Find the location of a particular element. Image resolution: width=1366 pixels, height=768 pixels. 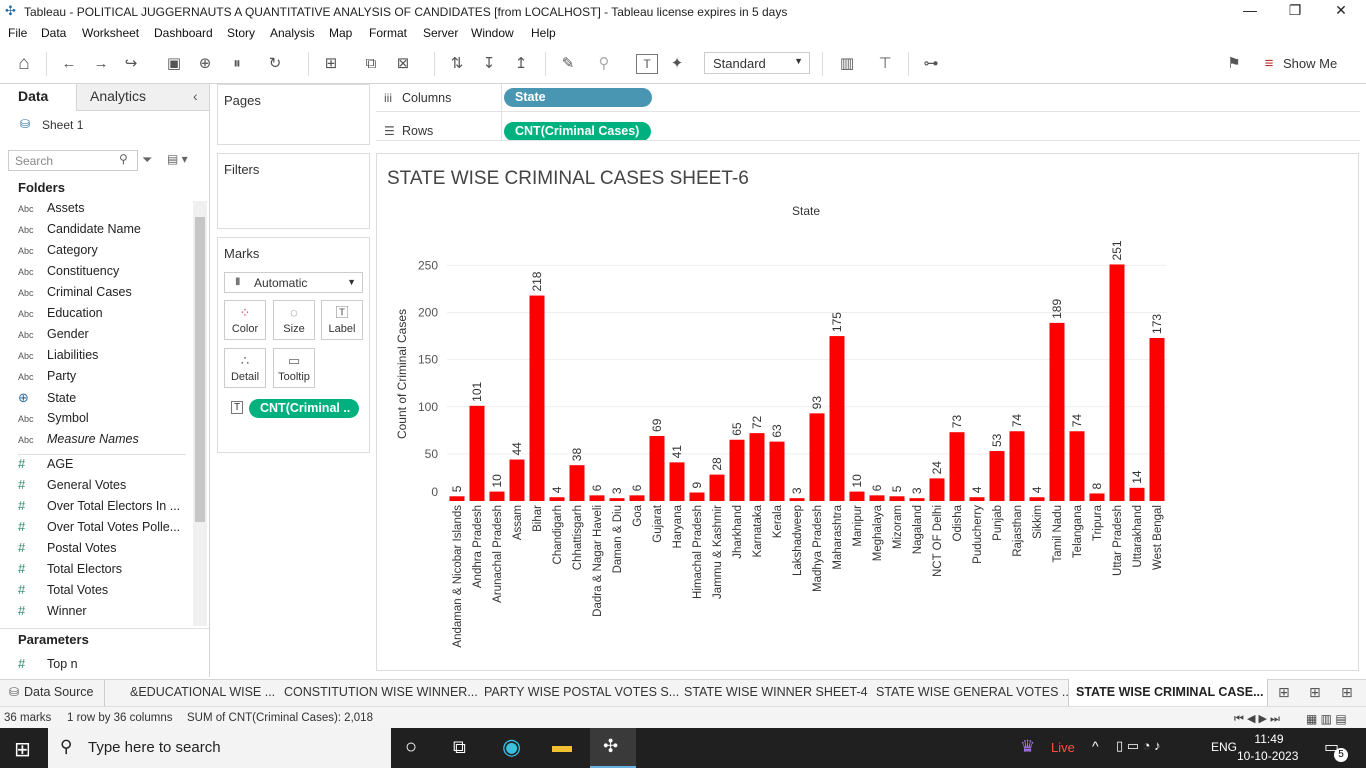

x-tick-label: Haryana is located at coordinates (678, 526).